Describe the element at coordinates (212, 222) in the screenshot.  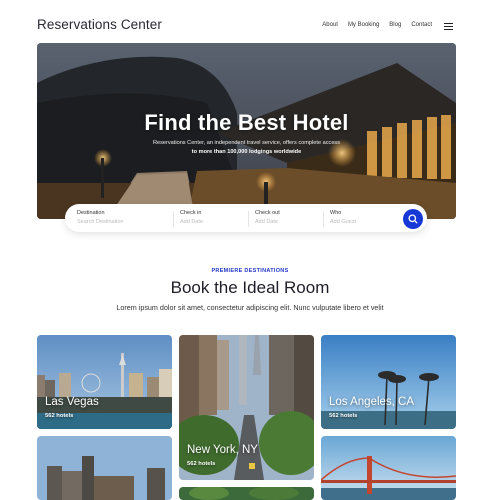
I see `checkin-input: Add Date` at that location.